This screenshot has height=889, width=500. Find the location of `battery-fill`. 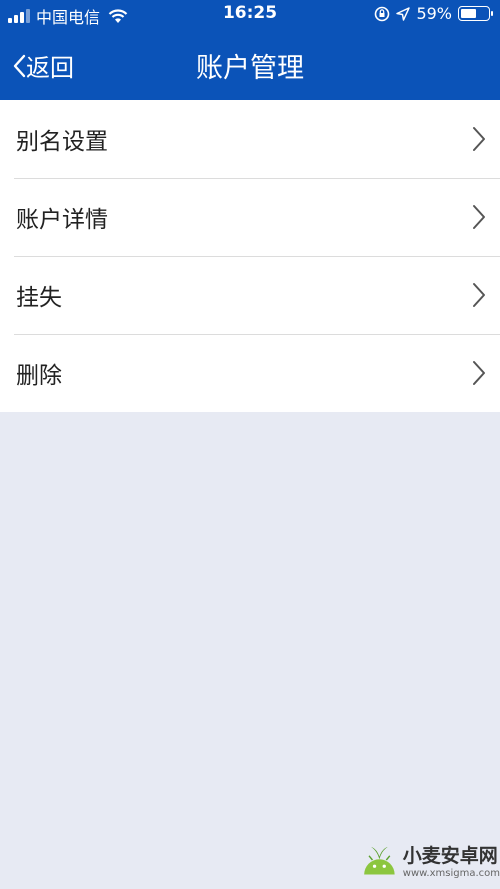

battery-fill is located at coordinates (468, 13).